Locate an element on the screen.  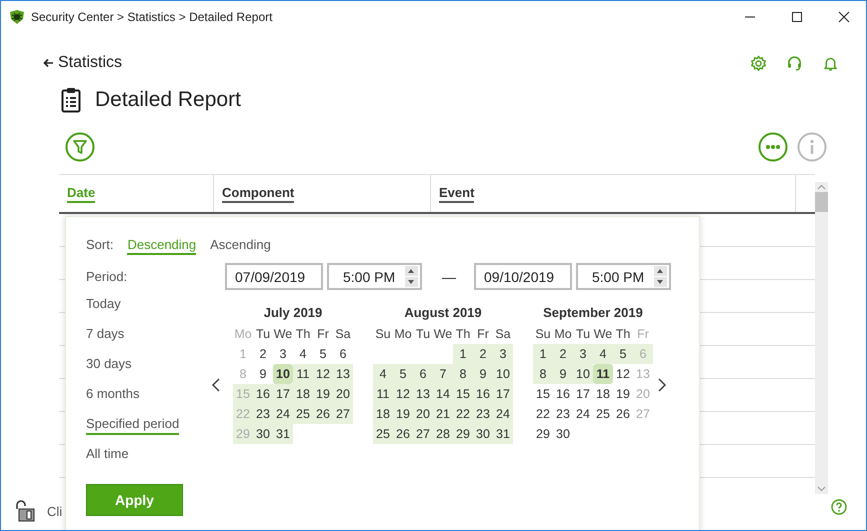
headset-icon is located at coordinates (794, 63).